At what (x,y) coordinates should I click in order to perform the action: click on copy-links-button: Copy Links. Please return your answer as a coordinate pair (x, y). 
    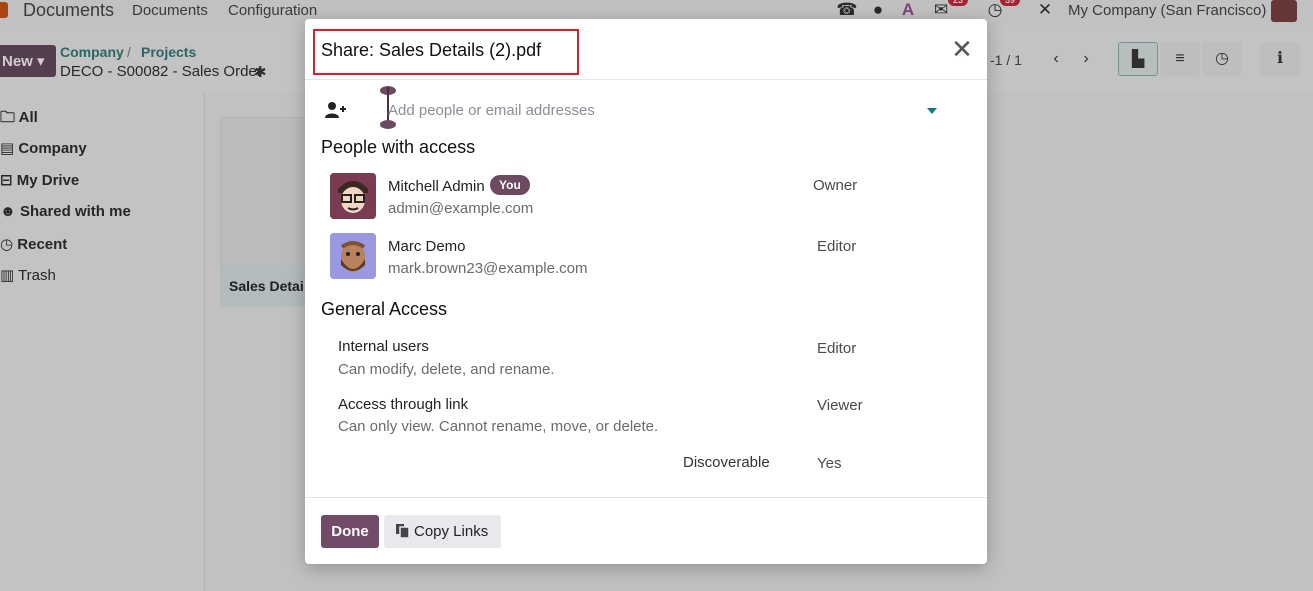
    Looking at the image, I should click on (442, 531).